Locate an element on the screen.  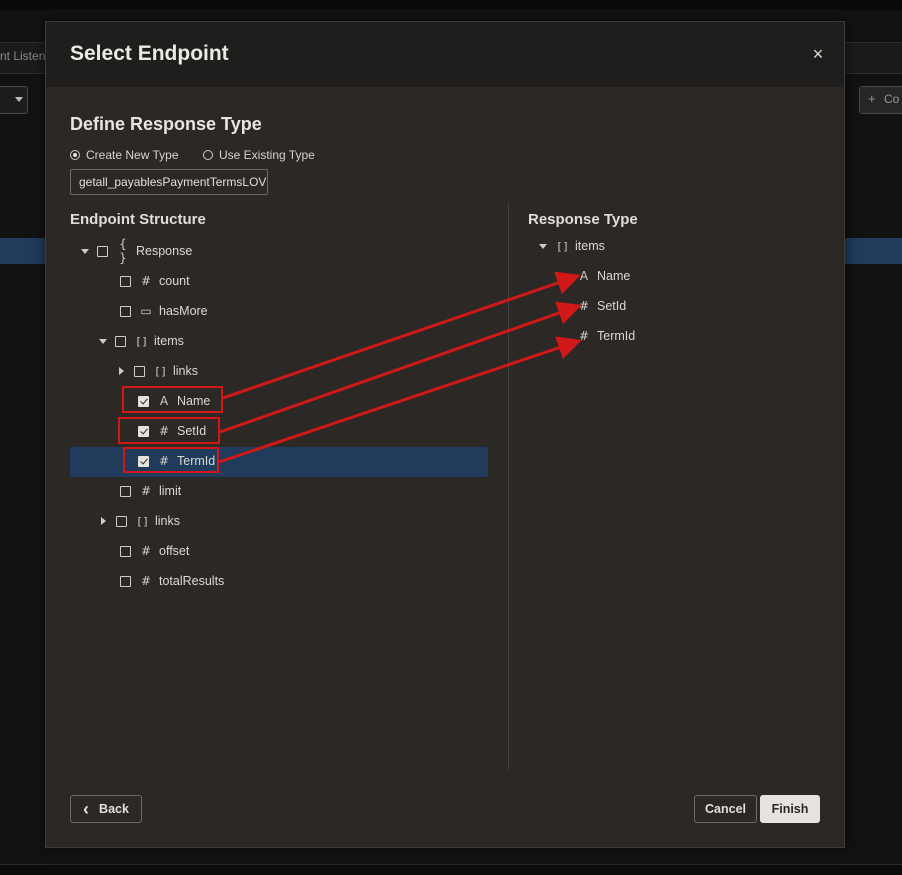
chevron-down-icon is located at coordinates (19, 99).